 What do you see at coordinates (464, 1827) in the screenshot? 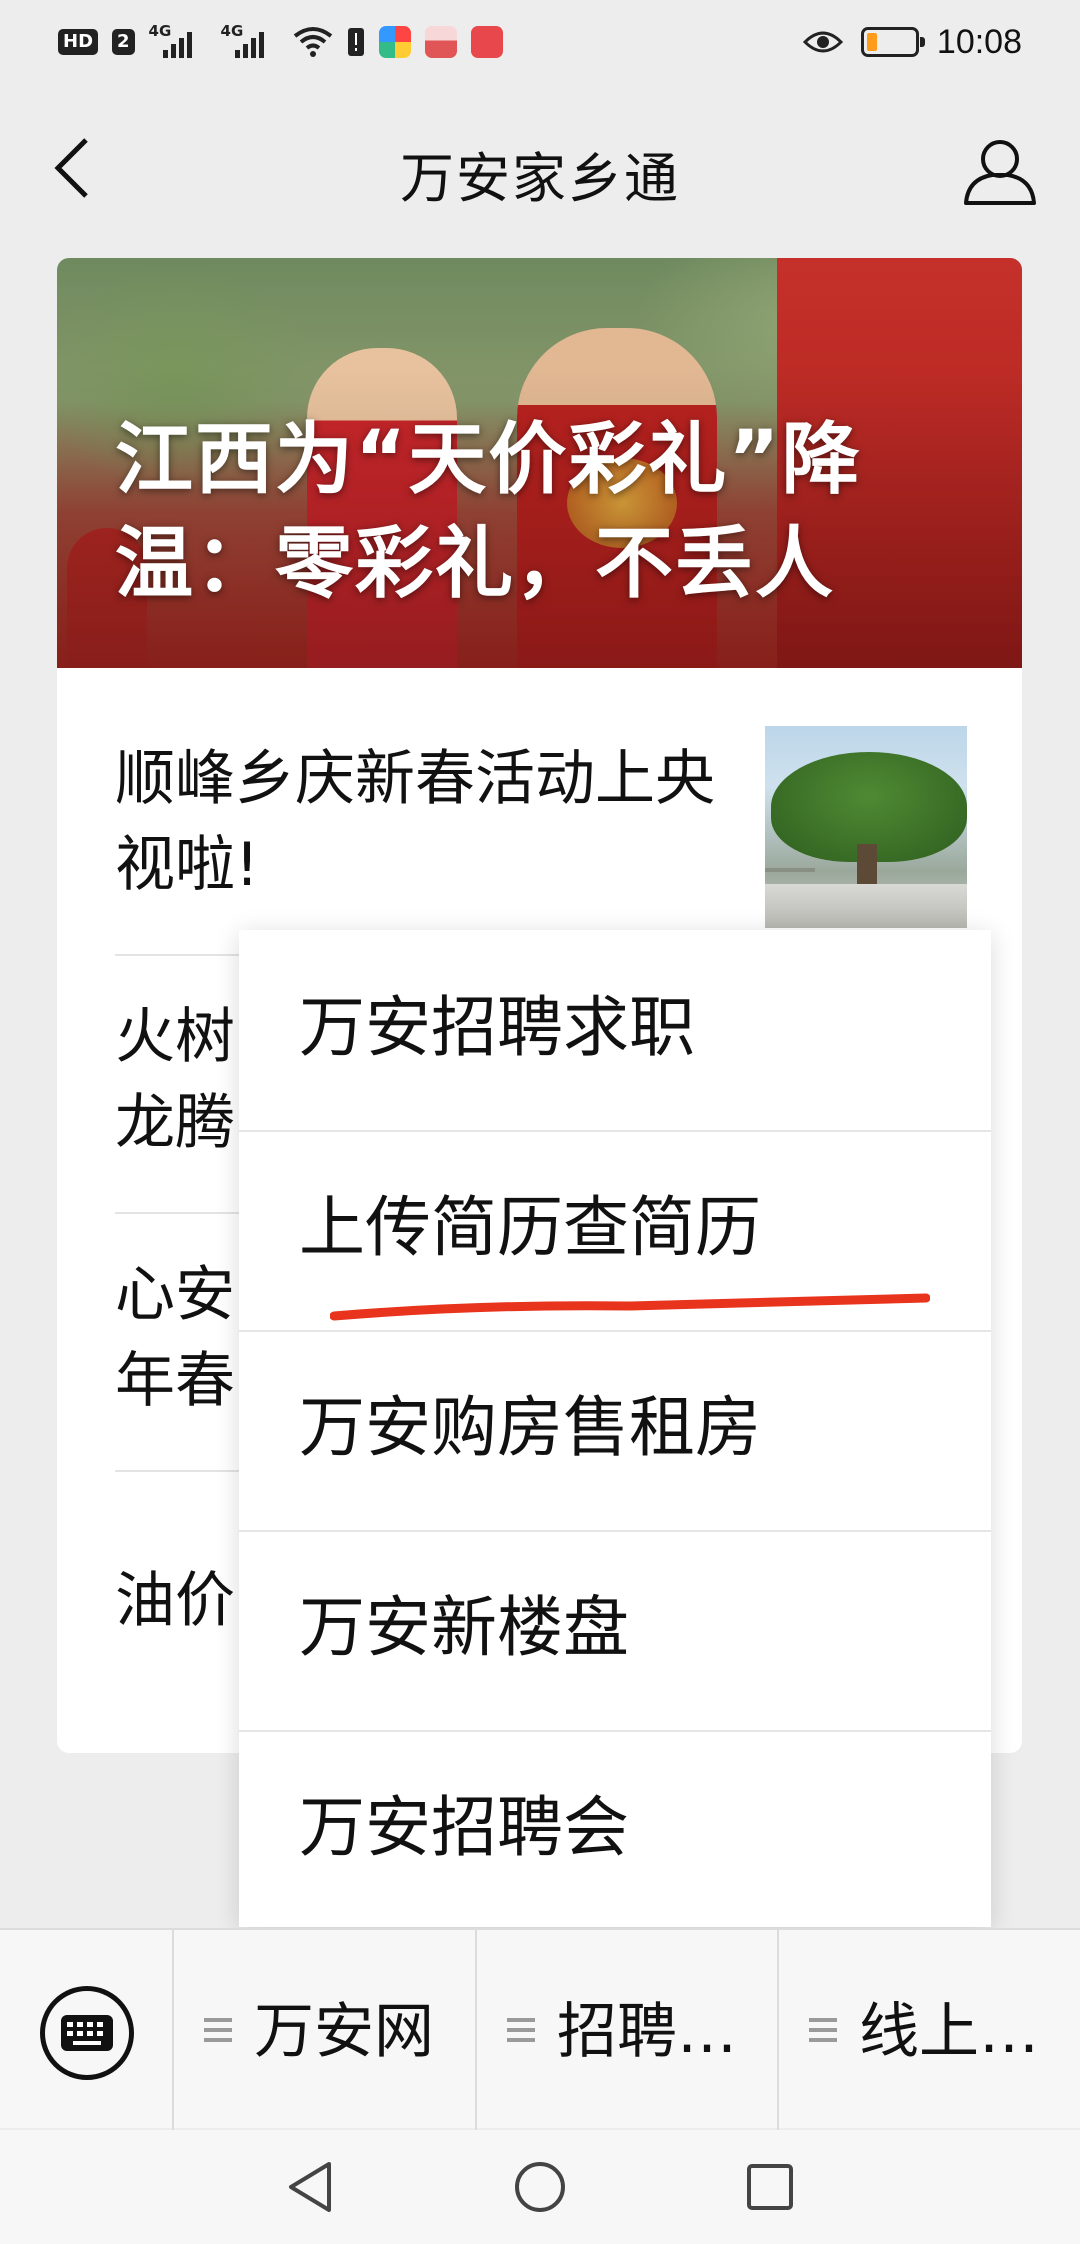
I see `menu-item-label: 万安招聘会` at bounding box center [464, 1827].